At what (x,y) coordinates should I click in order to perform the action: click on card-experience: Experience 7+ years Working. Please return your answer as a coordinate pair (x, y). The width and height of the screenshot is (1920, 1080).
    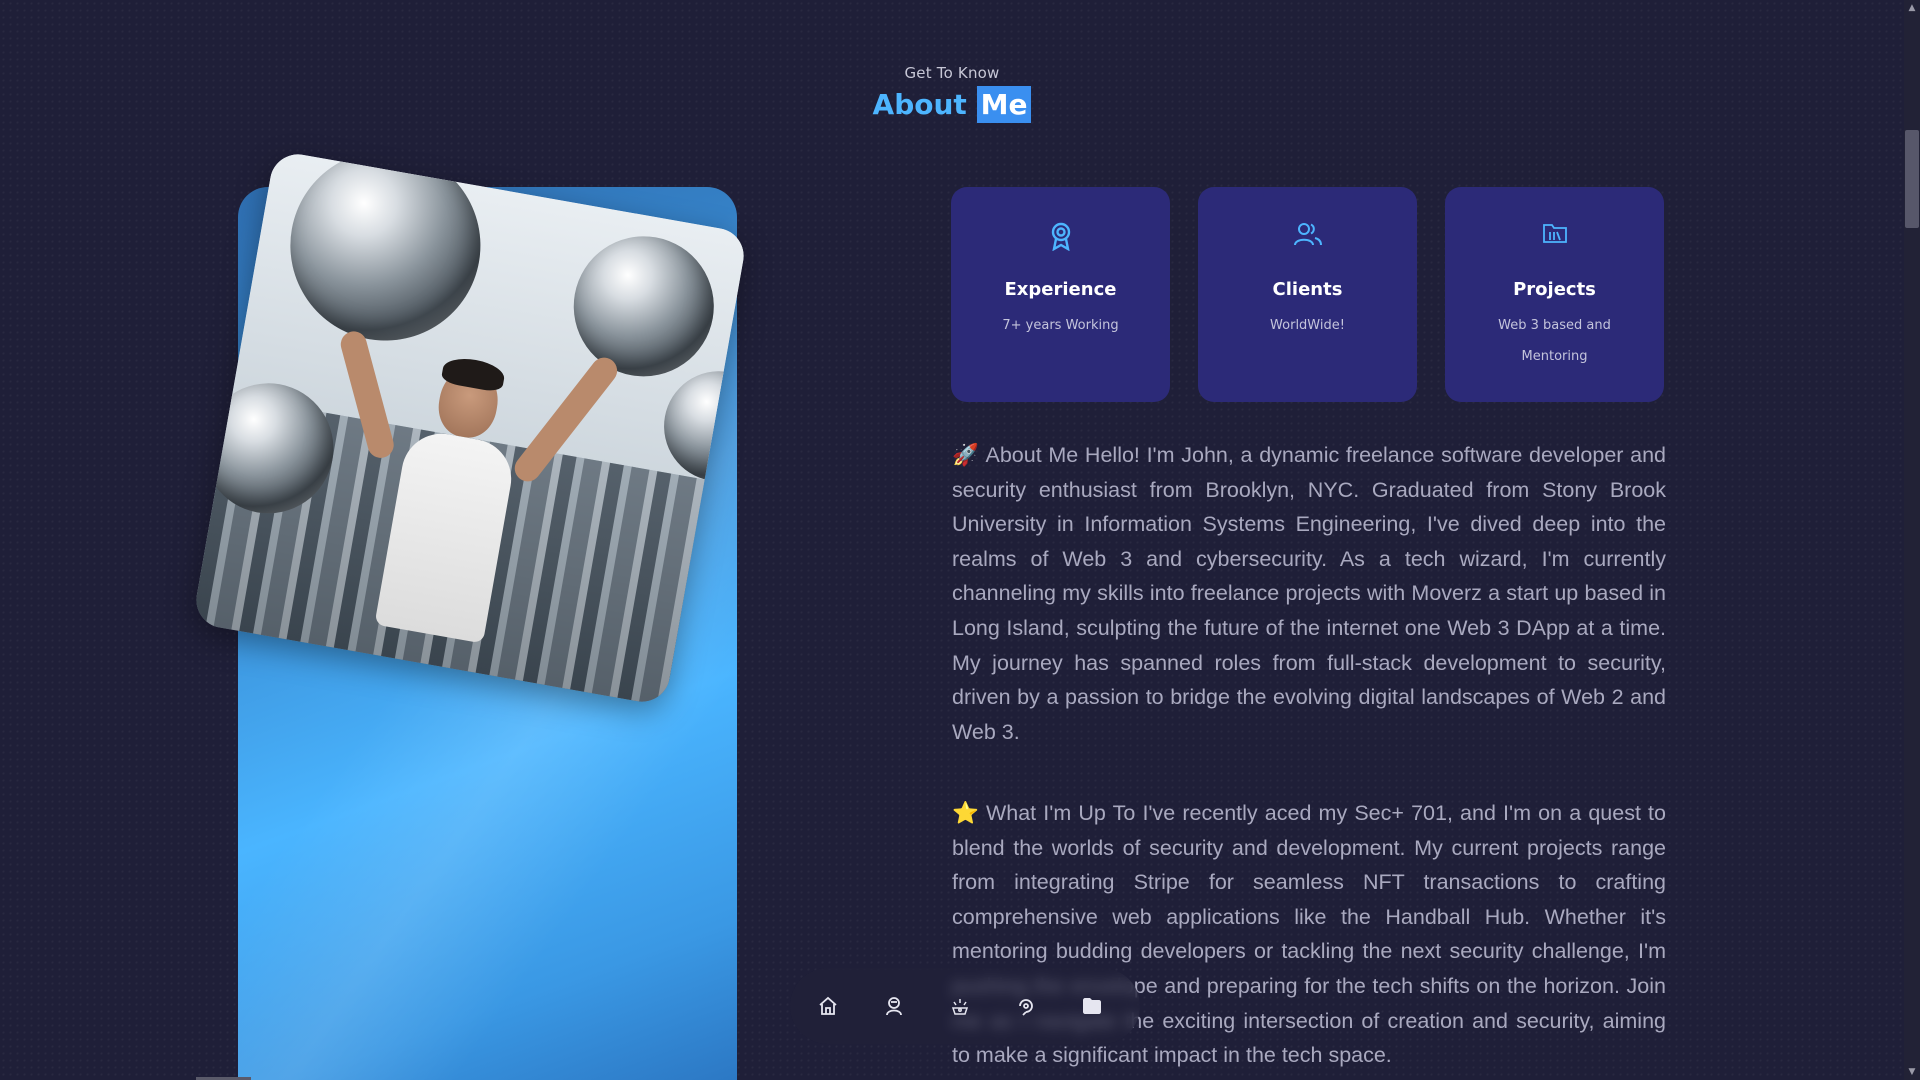
    Looking at the image, I should click on (1060, 294).